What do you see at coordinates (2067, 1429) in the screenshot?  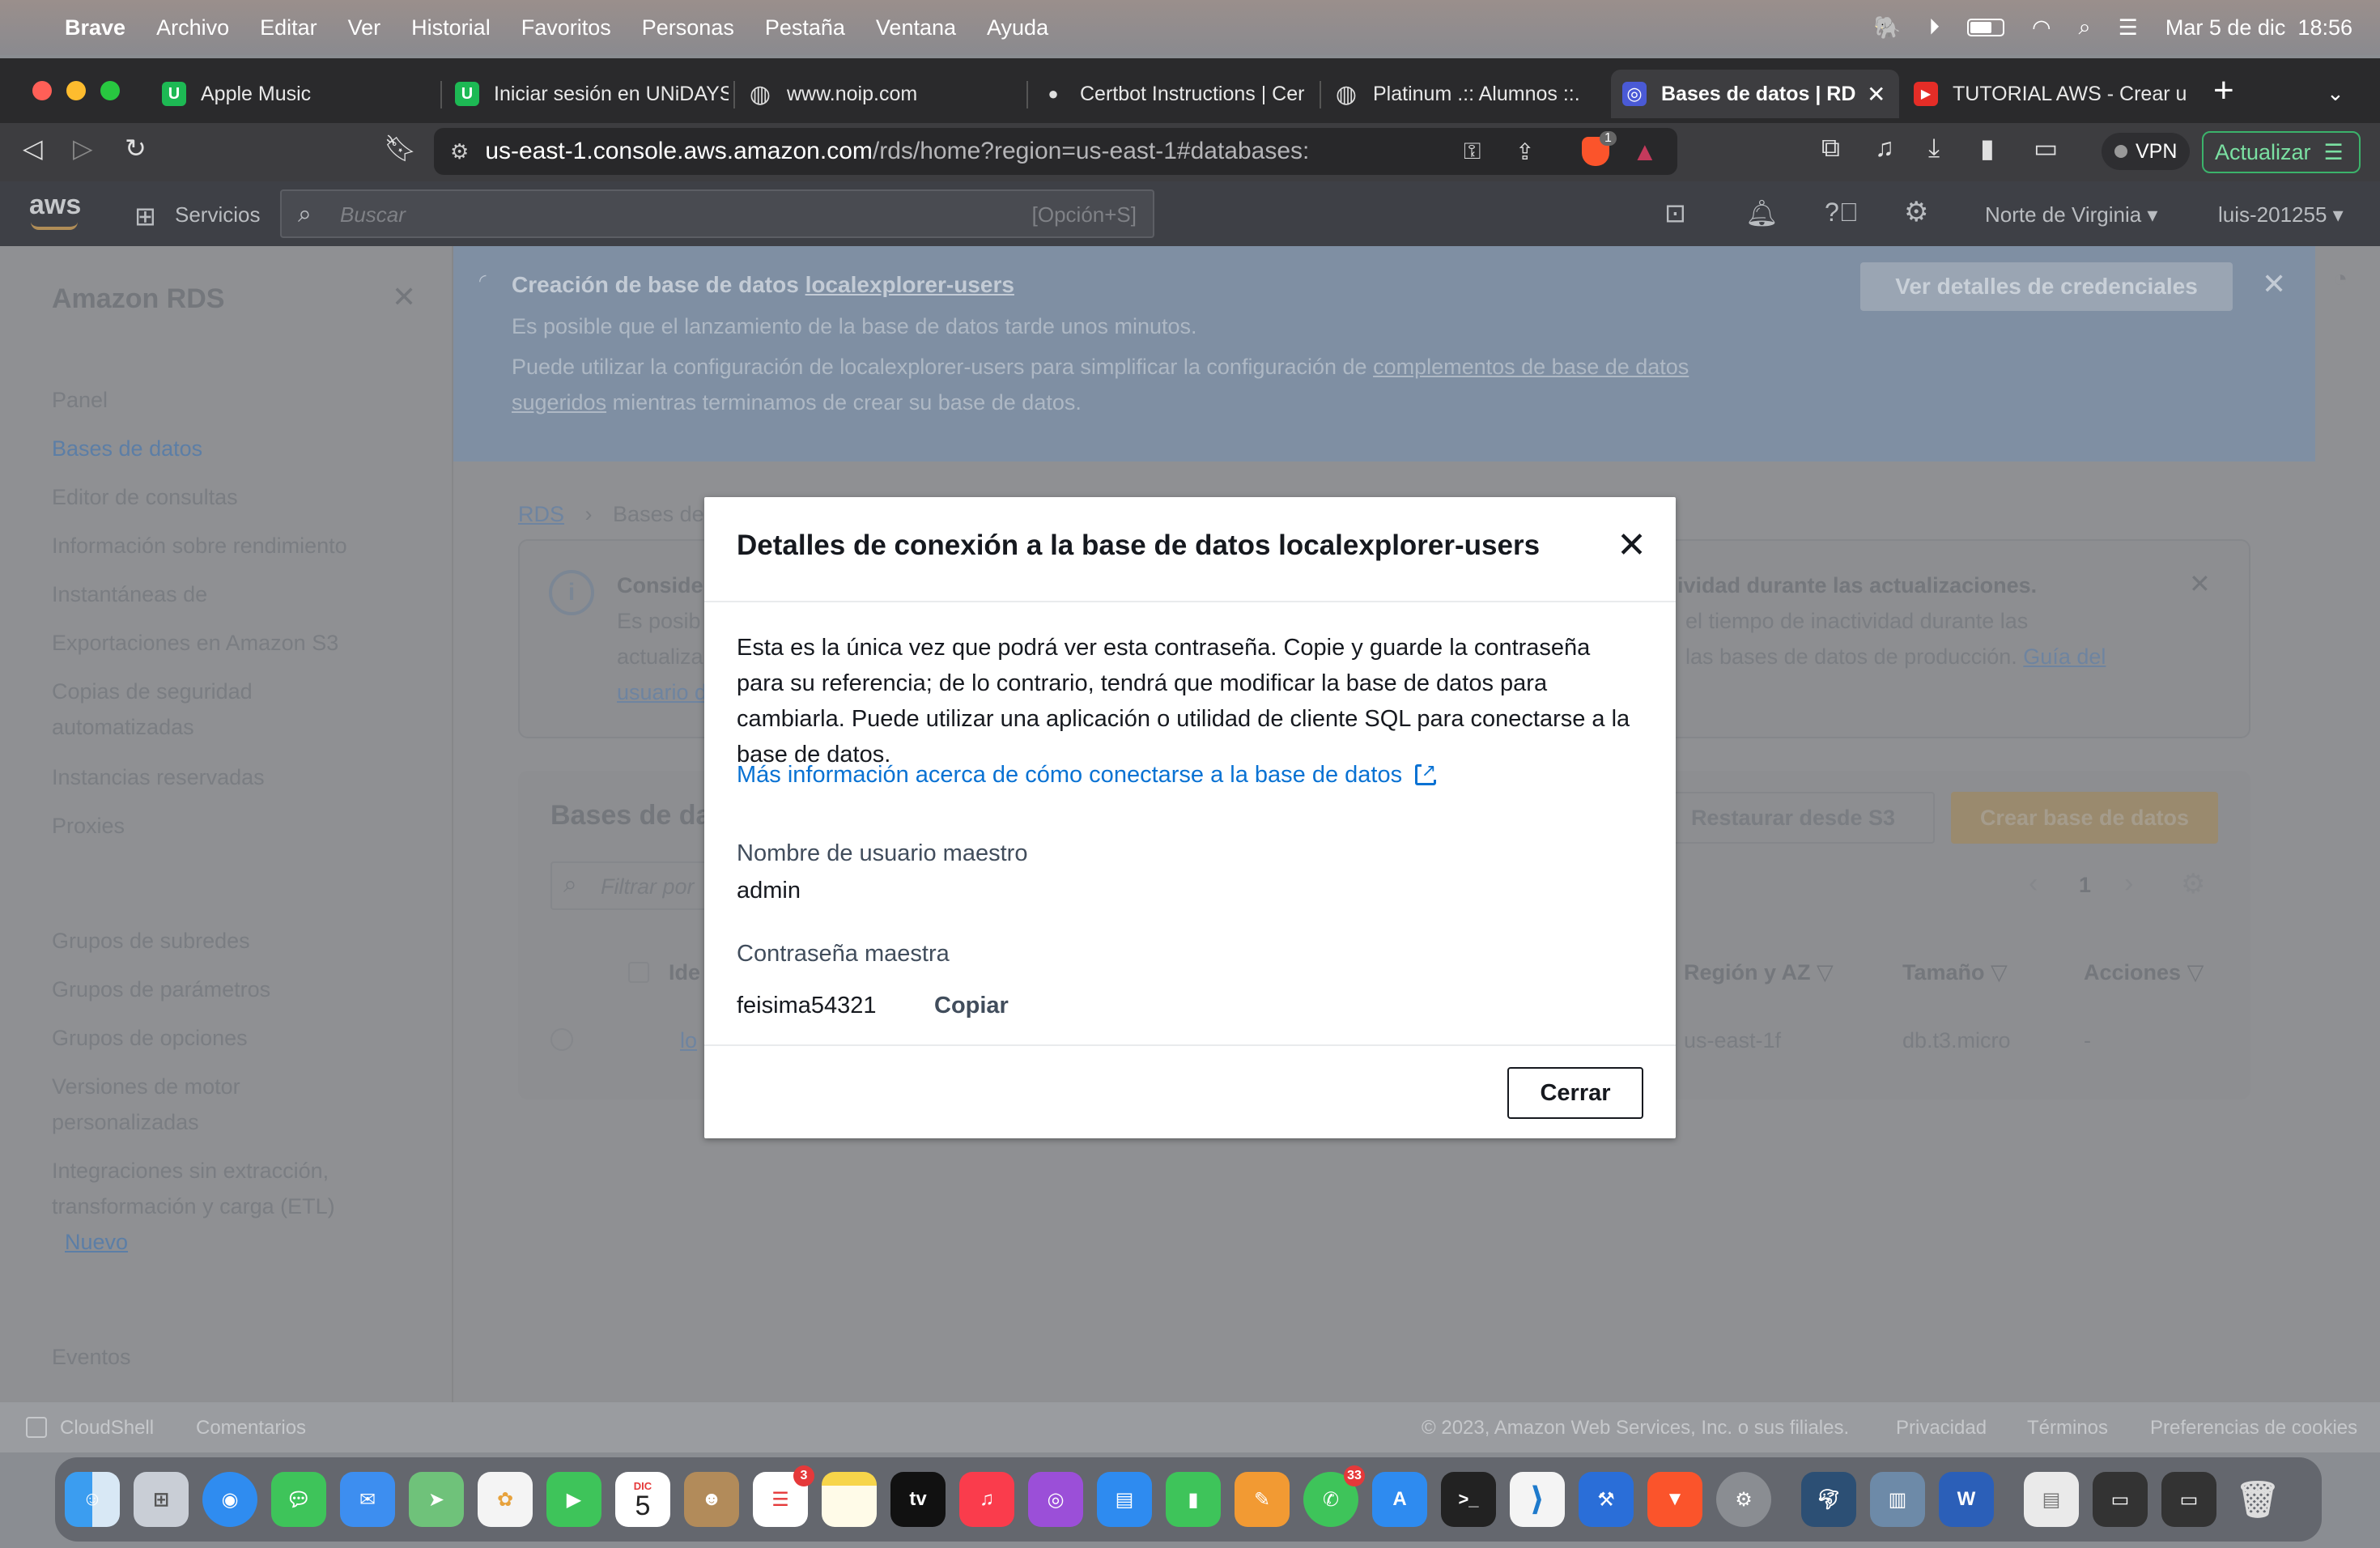 I see `footer-terms: Términos` at bounding box center [2067, 1429].